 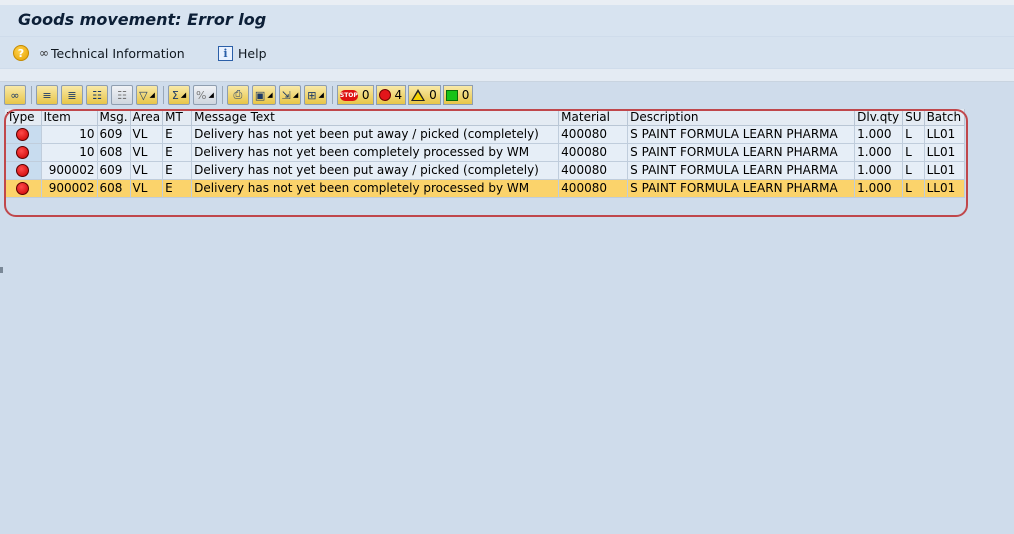 I want to click on subtotals-button: % ◢, so click(x=205, y=95).